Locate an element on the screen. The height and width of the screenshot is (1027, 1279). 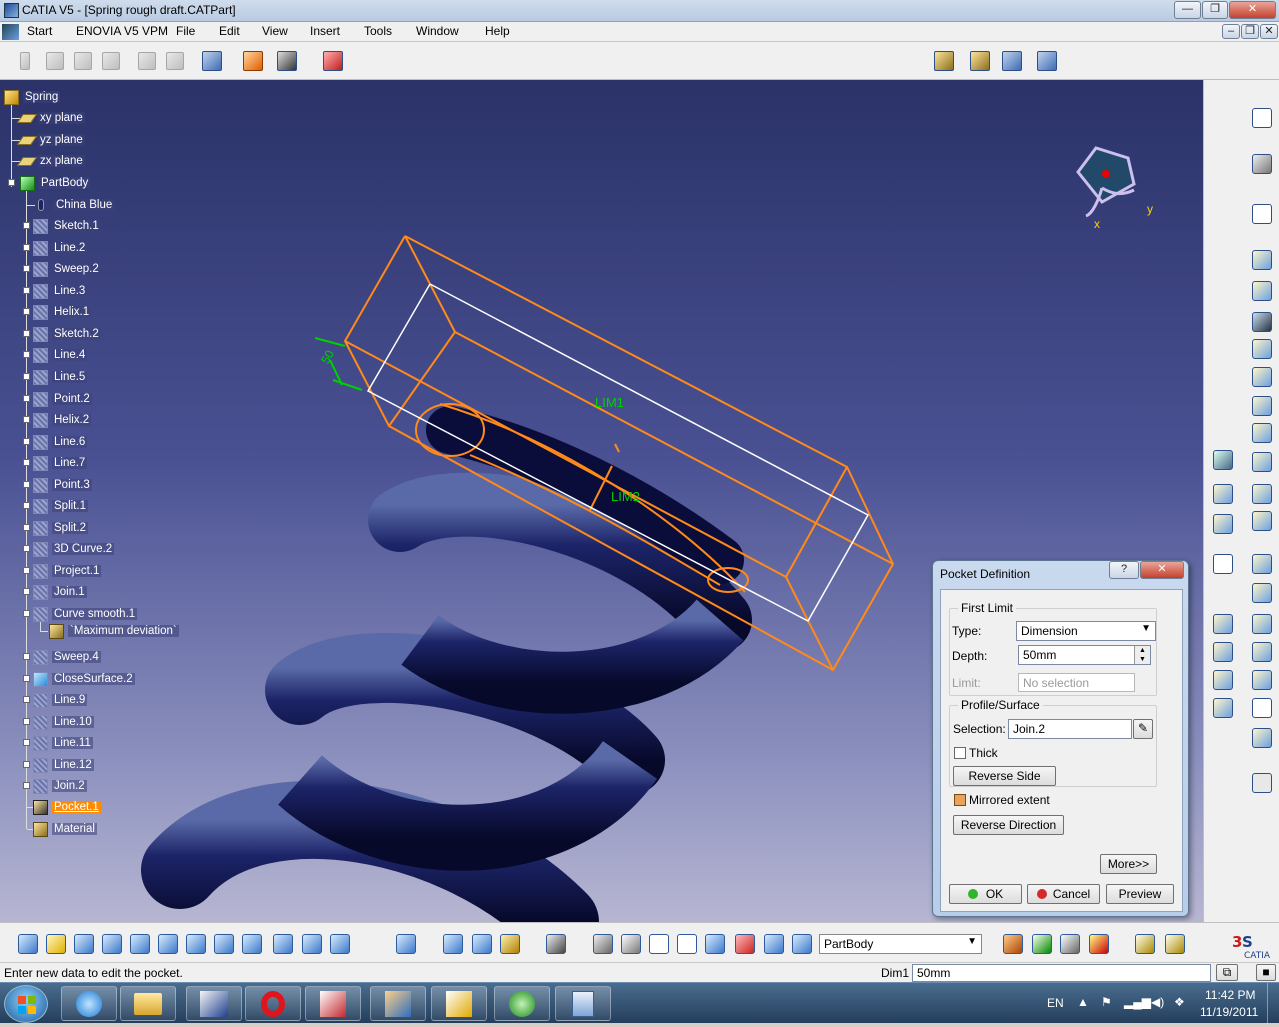
taskbar-matlab-button is located at coordinates (398, 1003).